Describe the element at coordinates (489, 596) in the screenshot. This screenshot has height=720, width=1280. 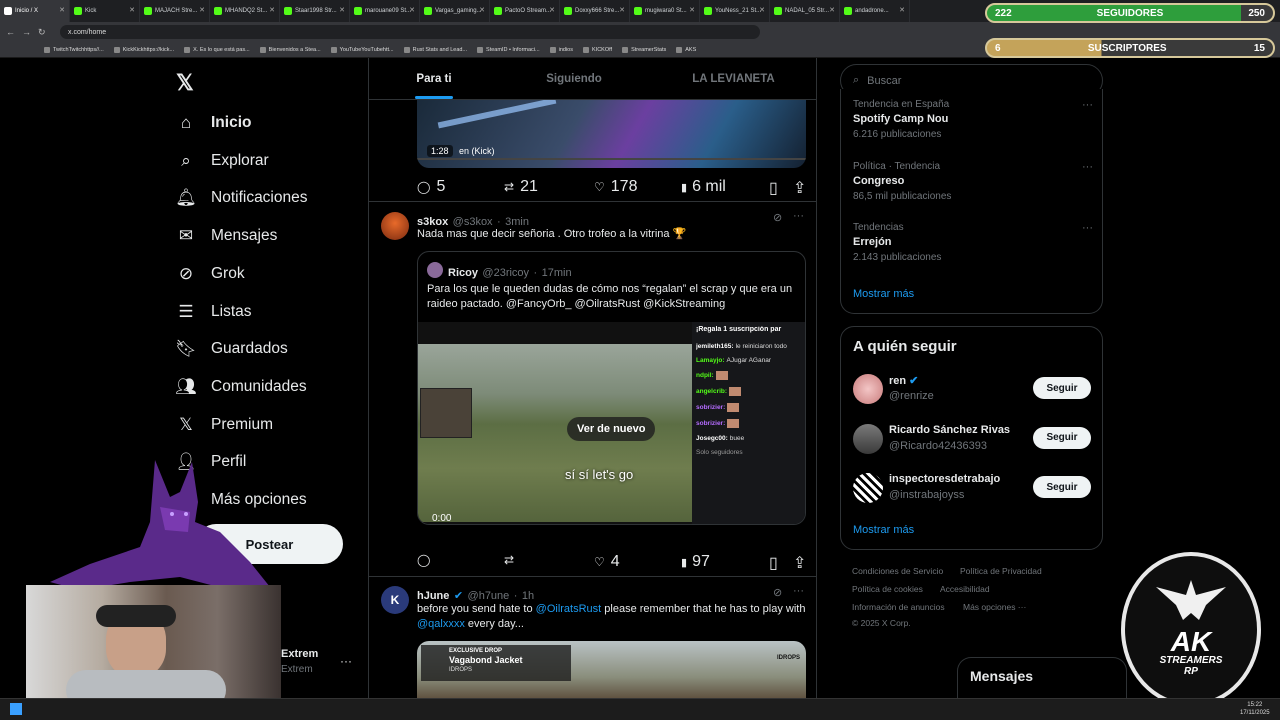
I see `author-handle: @h7une` at that location.